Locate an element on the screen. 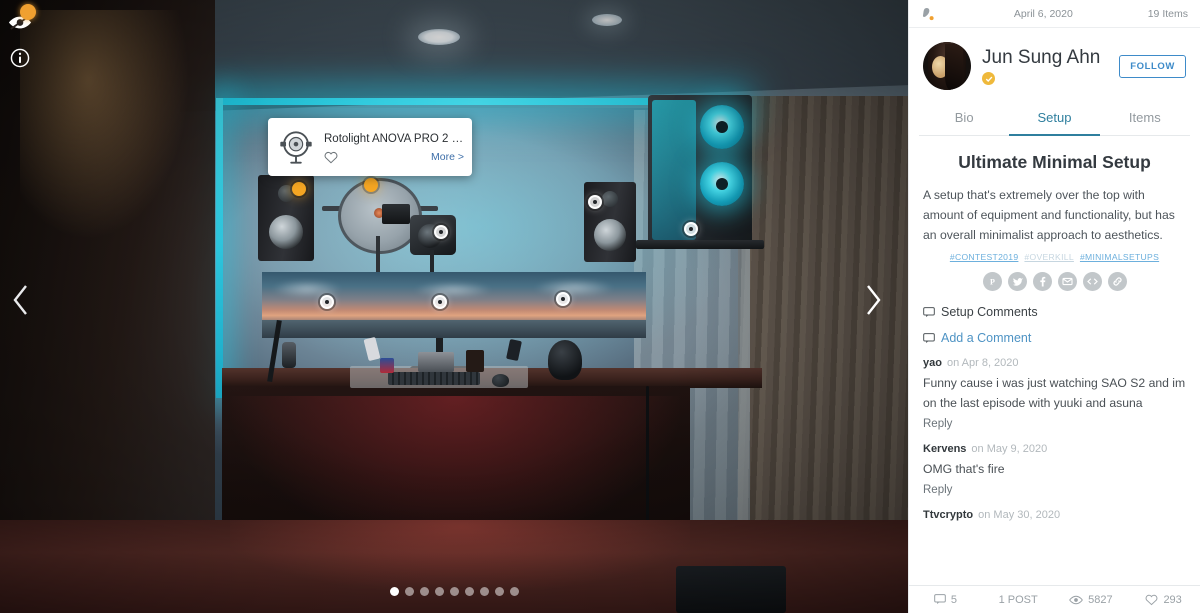 The width and height of the screenshot is (1200, 613). views-count-value: 5827 is located at coordinates (1100, 599).